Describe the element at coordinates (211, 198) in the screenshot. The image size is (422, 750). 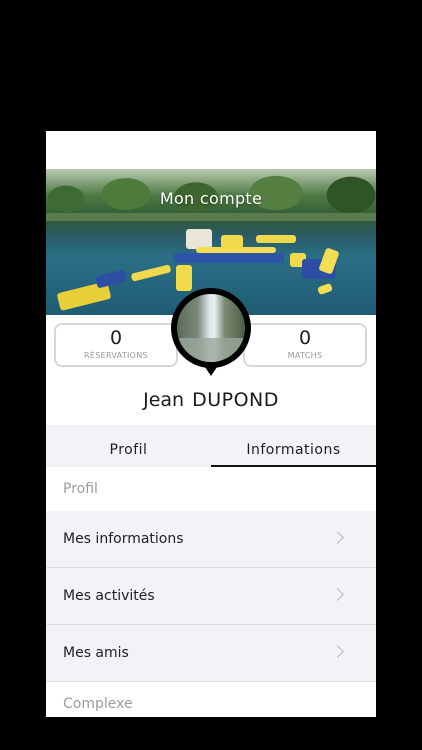
I see `page-title: Mon compte` at that location.